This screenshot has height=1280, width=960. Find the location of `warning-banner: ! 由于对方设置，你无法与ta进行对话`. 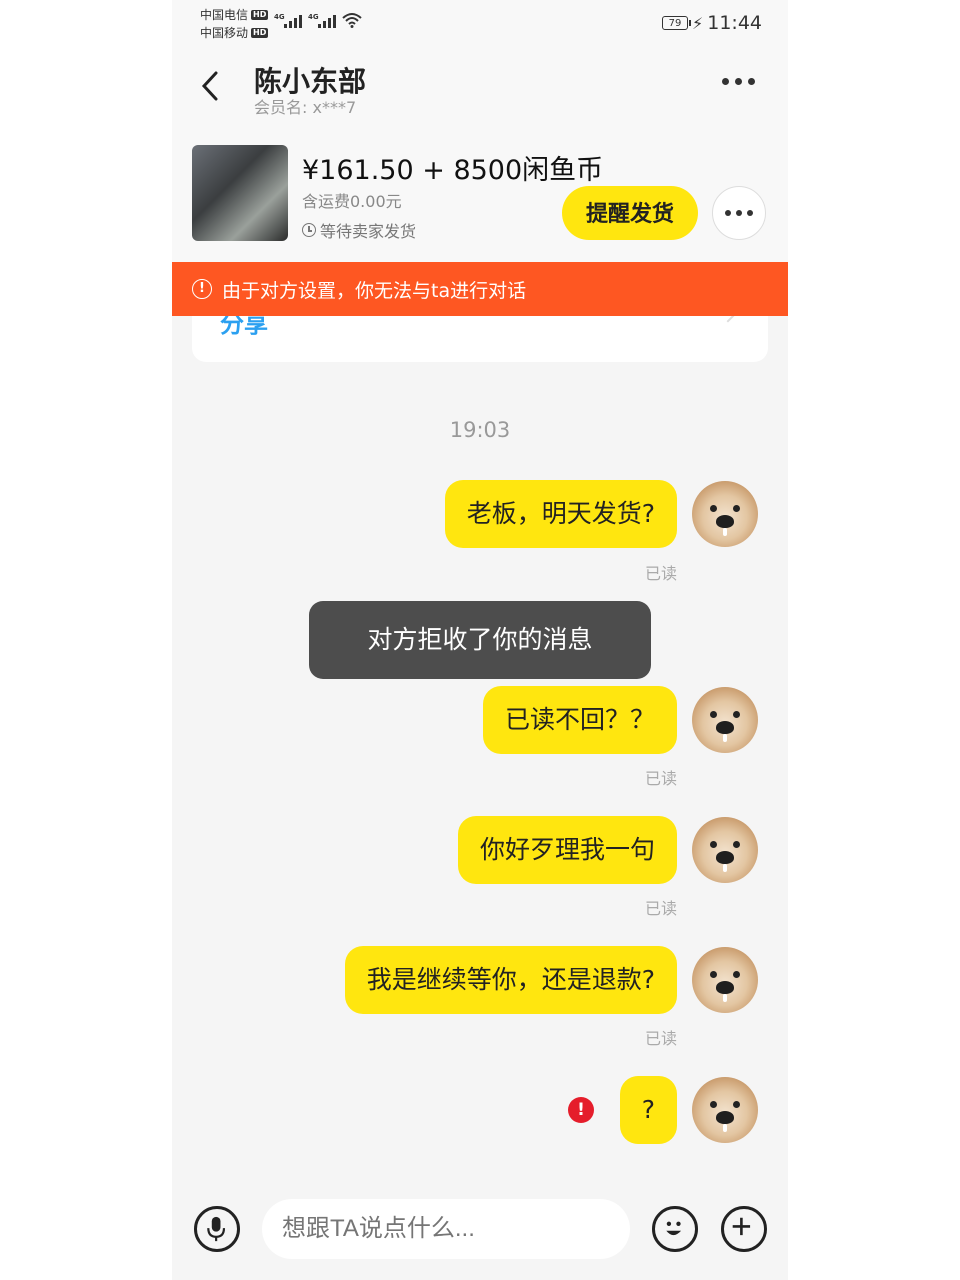

warning-banner: ! 由于对方设置，你无法与ta进行对话 is located at coordinates (480, 289).